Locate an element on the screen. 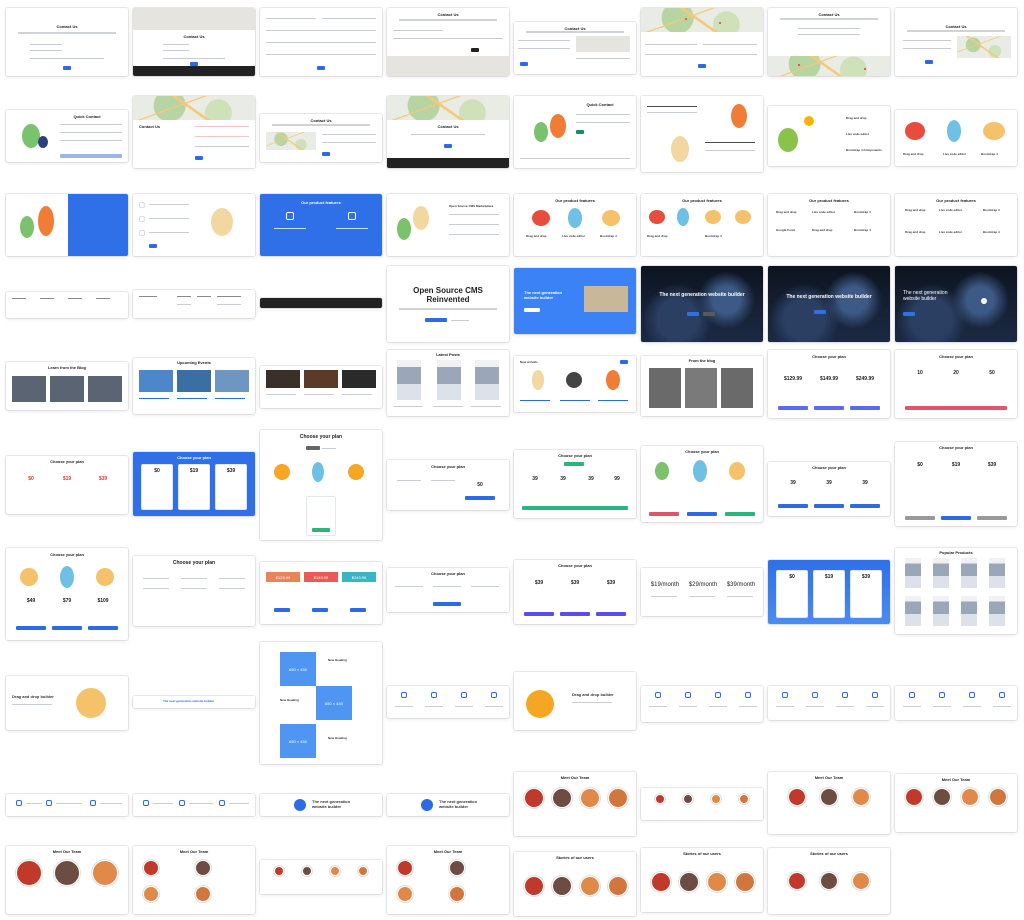 The width and height of the screenshot is (1024, 920). template-card-drag-drop-bottle: Drag and drop builder is located at coordinates (575, 701).